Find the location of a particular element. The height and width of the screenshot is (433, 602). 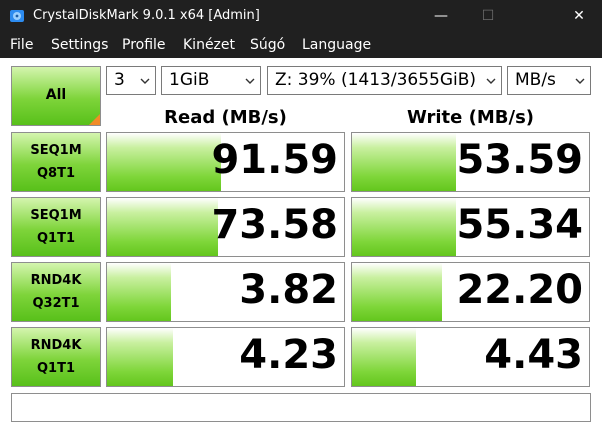

test-params: Q32T1 is located at coordinates (56, 303).